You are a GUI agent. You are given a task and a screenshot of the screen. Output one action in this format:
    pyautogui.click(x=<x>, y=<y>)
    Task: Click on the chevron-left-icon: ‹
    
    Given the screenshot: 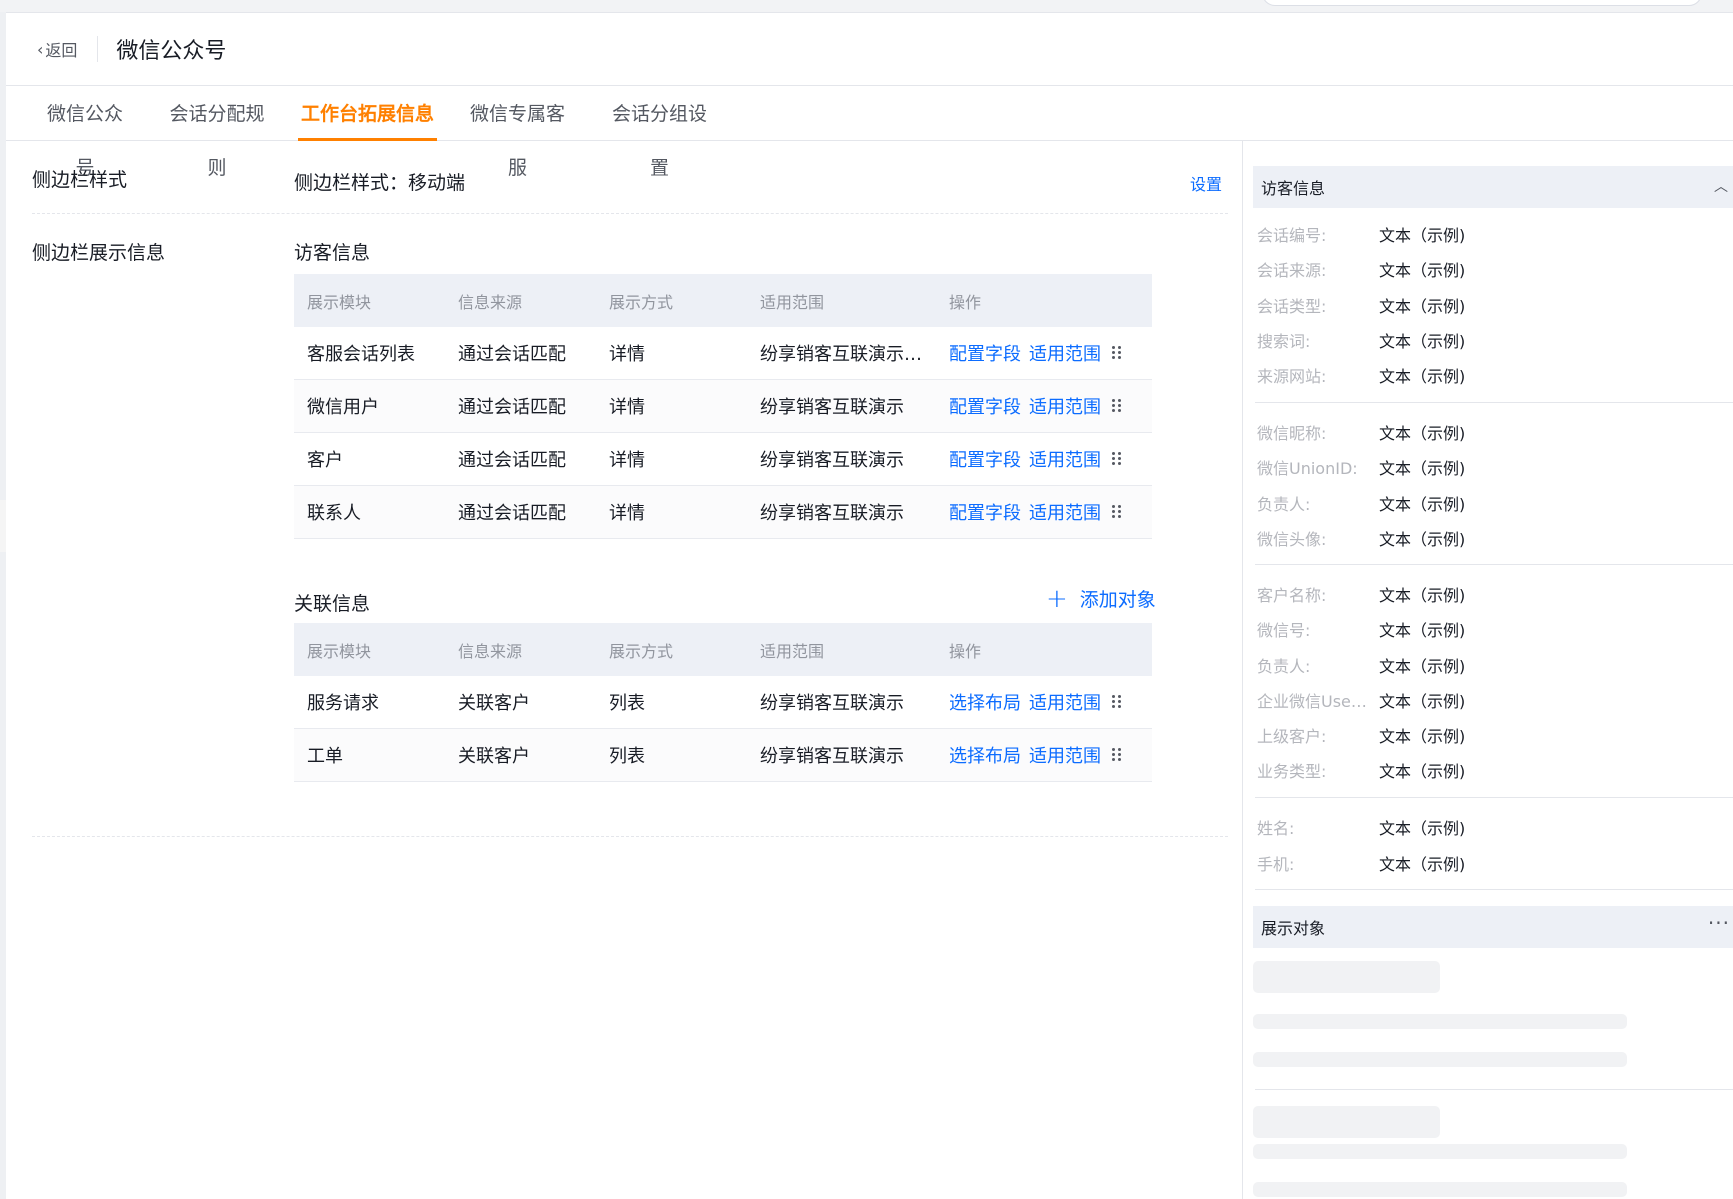 What is the action you would take?
    pyautogui.click(x=40, y=49)
    